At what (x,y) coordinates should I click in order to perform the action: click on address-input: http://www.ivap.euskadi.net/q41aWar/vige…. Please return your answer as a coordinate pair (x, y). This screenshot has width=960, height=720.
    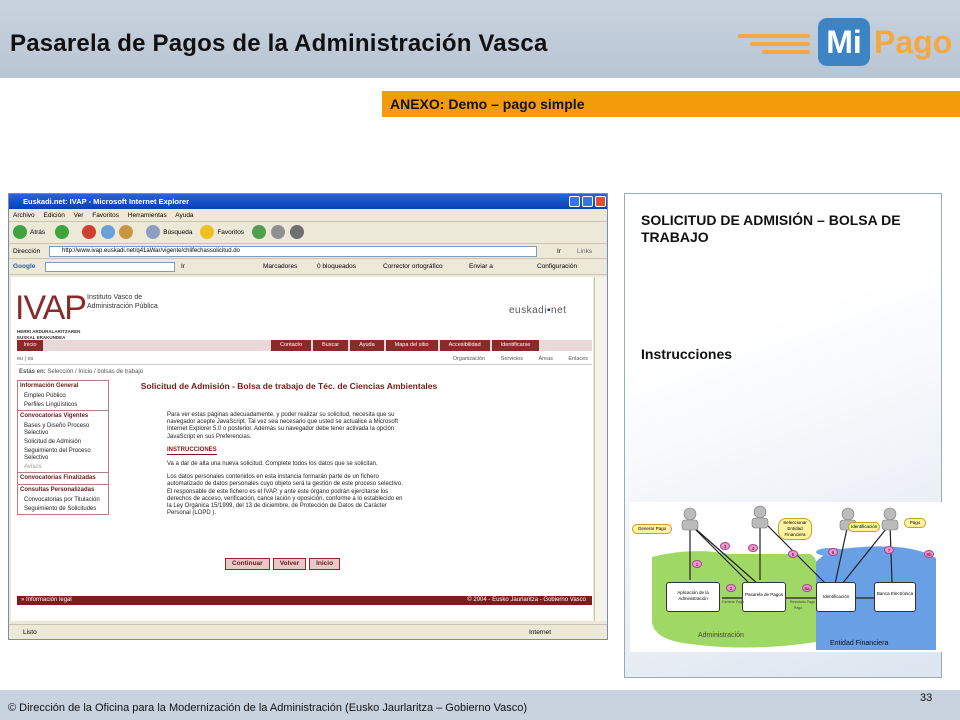
    Looking at the image, I should click on (293, 251).